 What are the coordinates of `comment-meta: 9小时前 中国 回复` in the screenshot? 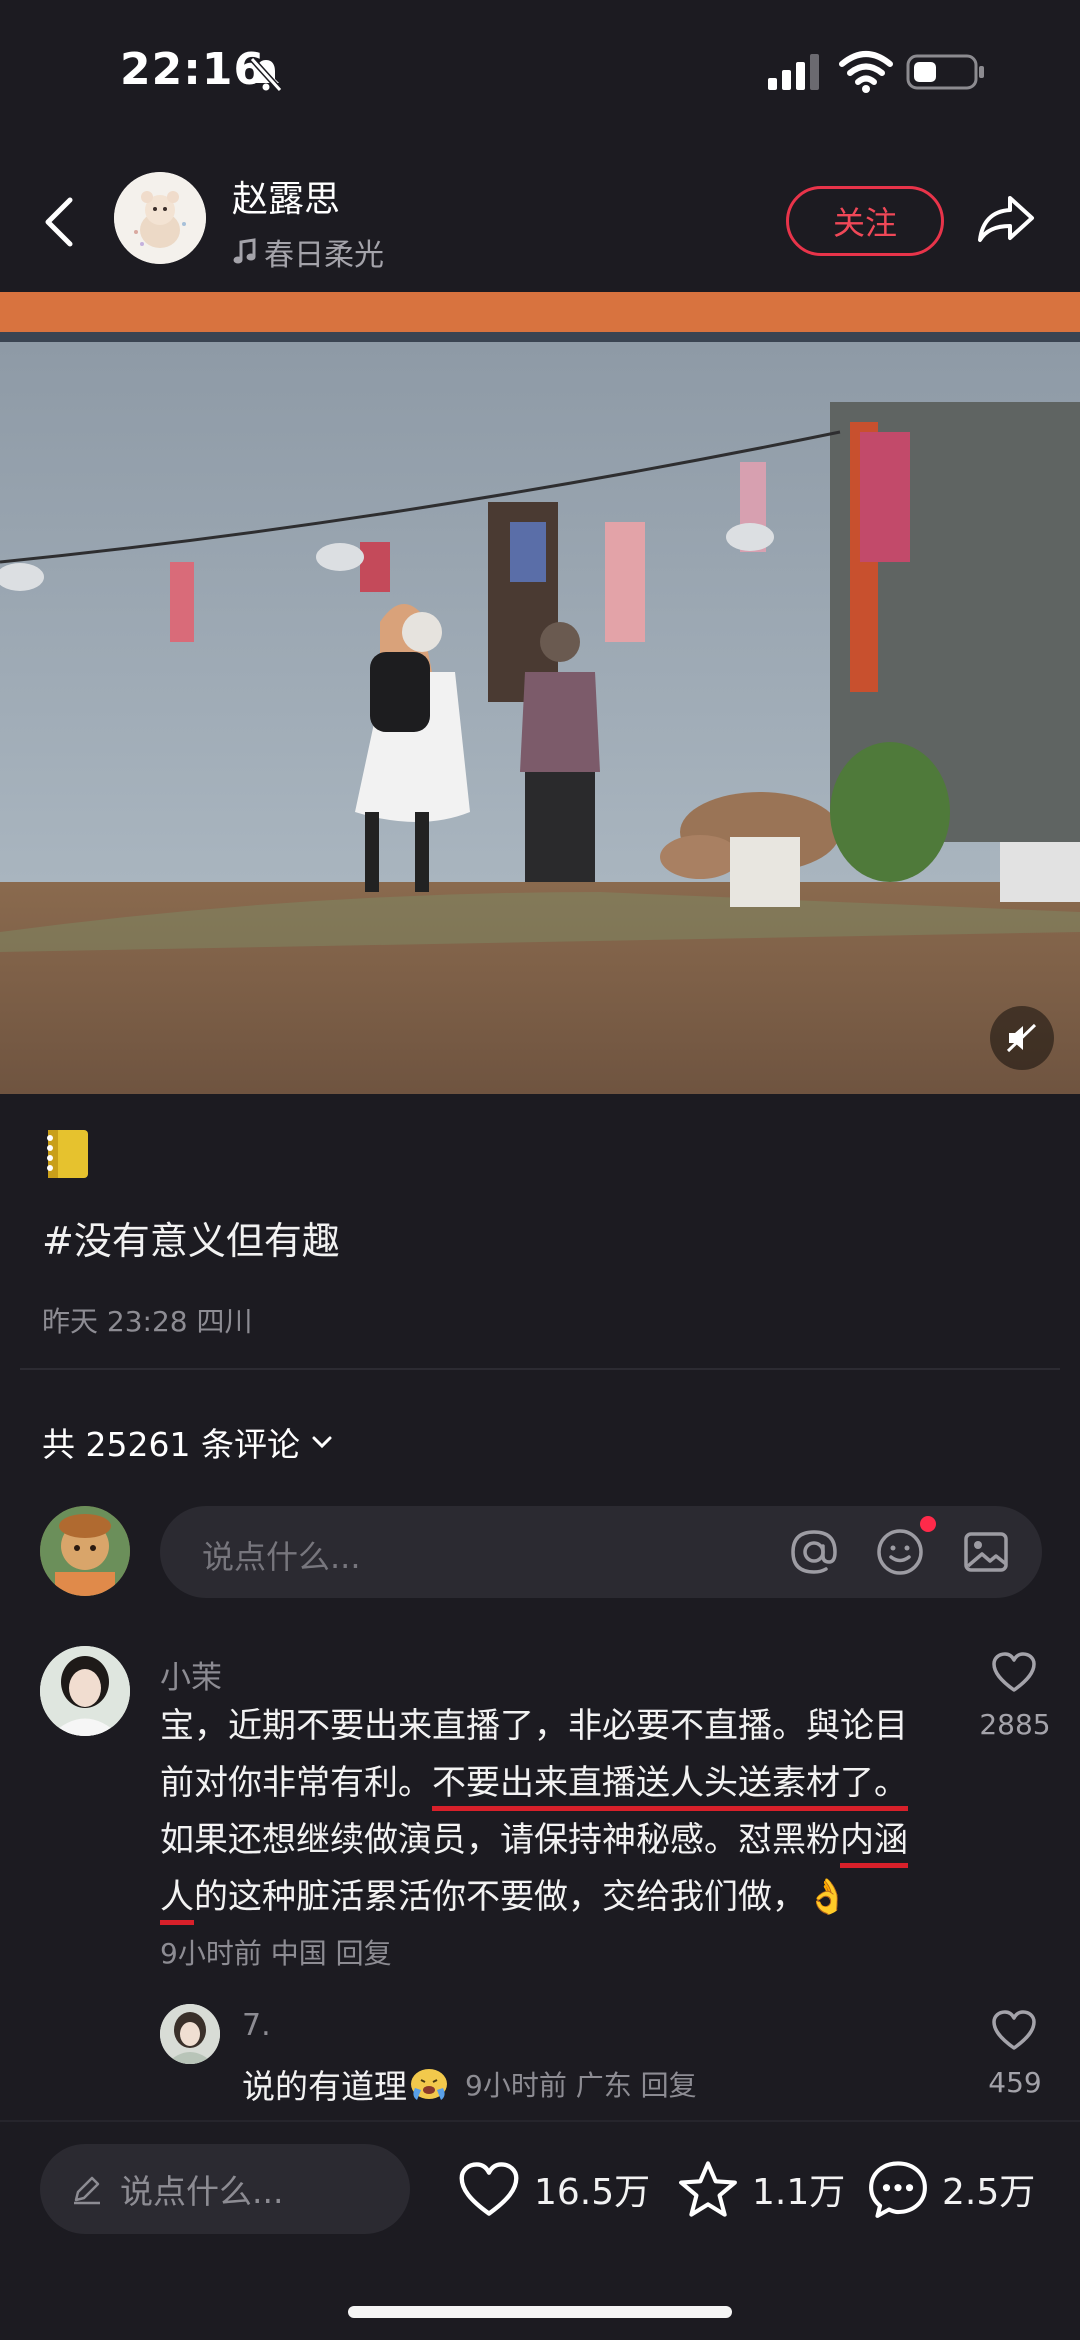 It's located at (276, 1952).